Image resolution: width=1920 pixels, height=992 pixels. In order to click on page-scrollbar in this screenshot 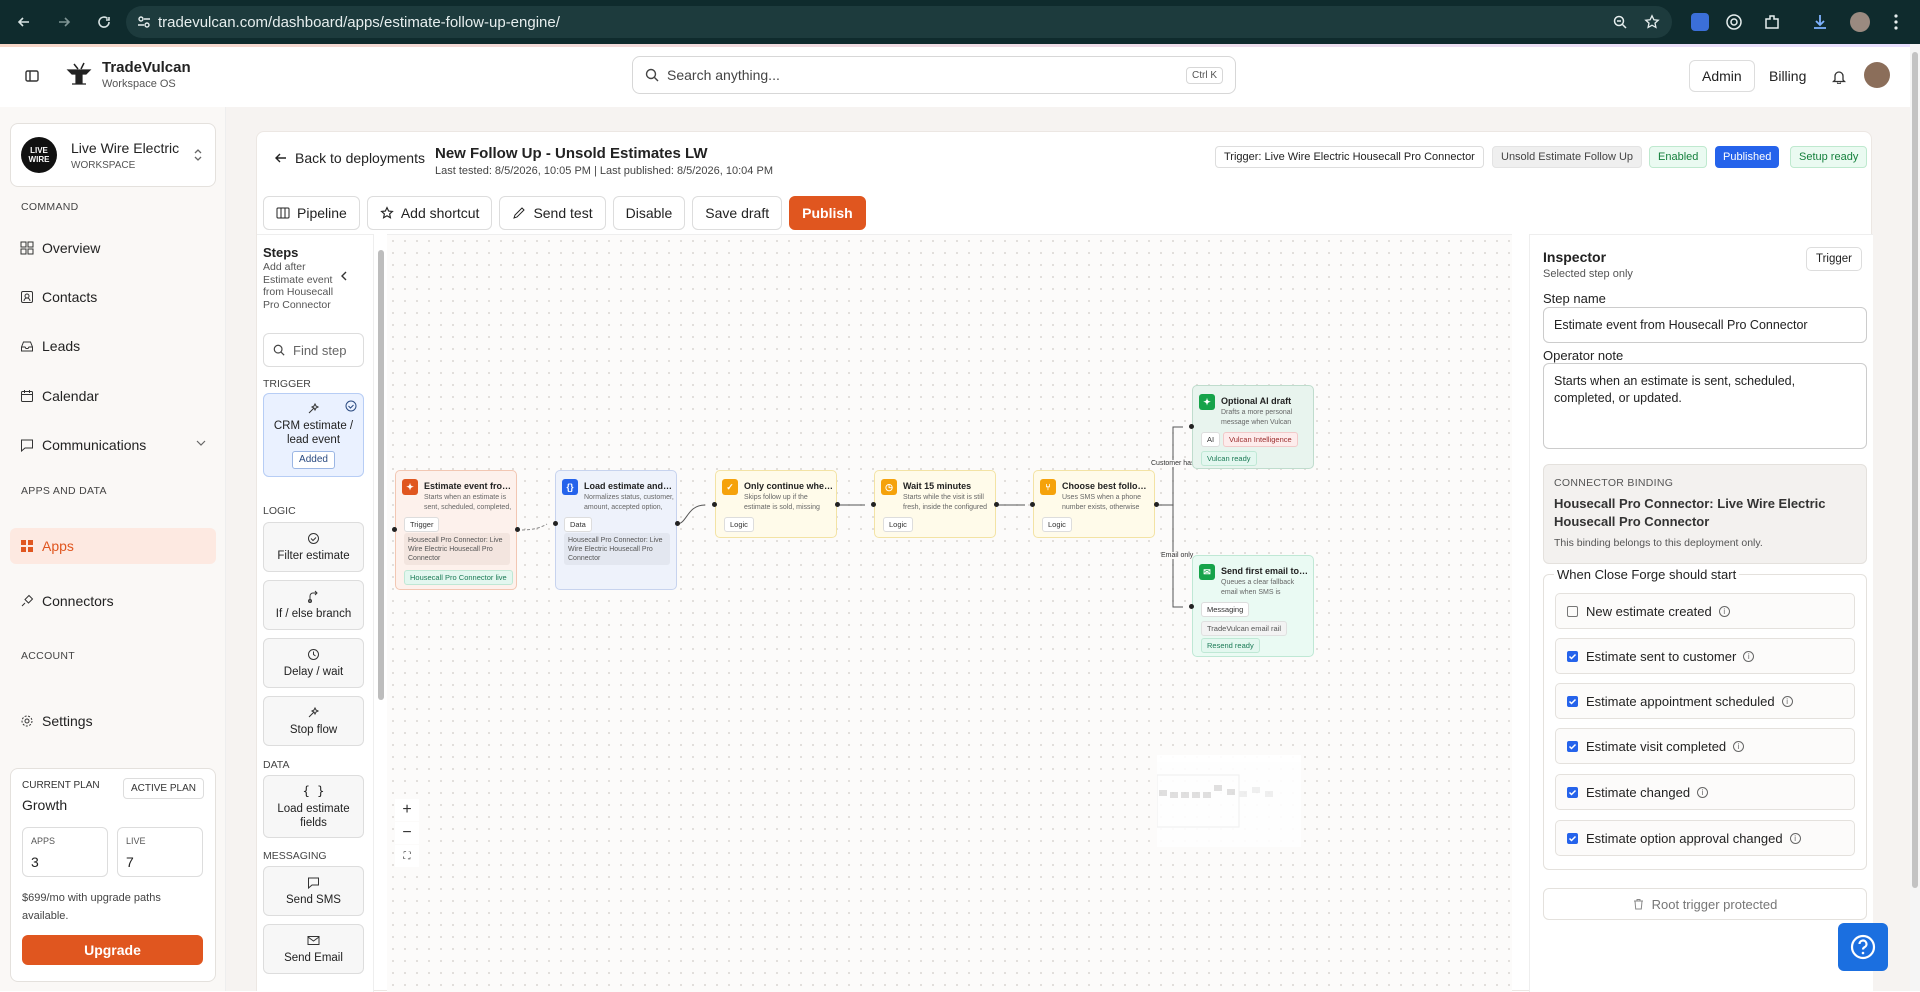, I will do `click(1915, 517)`.